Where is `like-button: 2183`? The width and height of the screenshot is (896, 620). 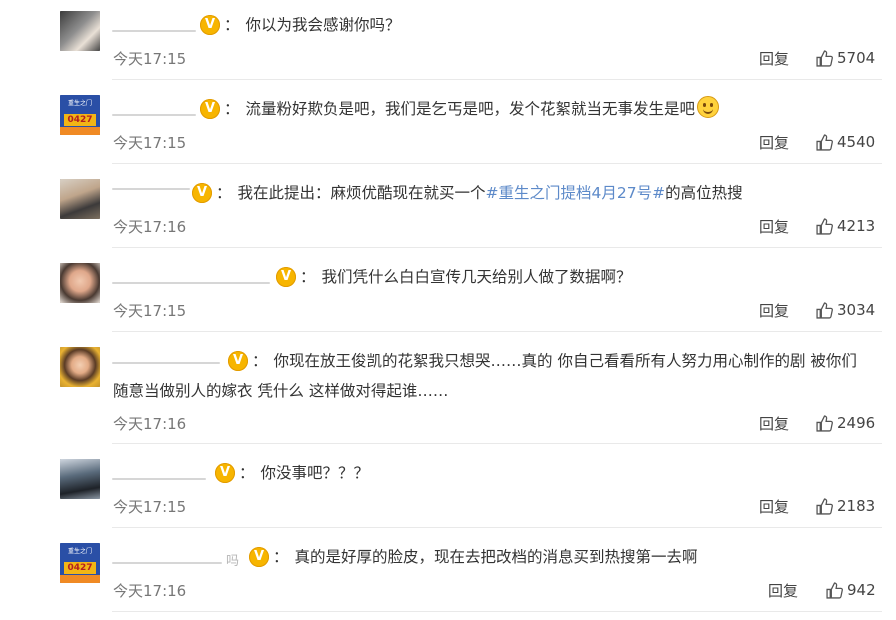
like-button: 2183 is located at coordinates (845, 506).